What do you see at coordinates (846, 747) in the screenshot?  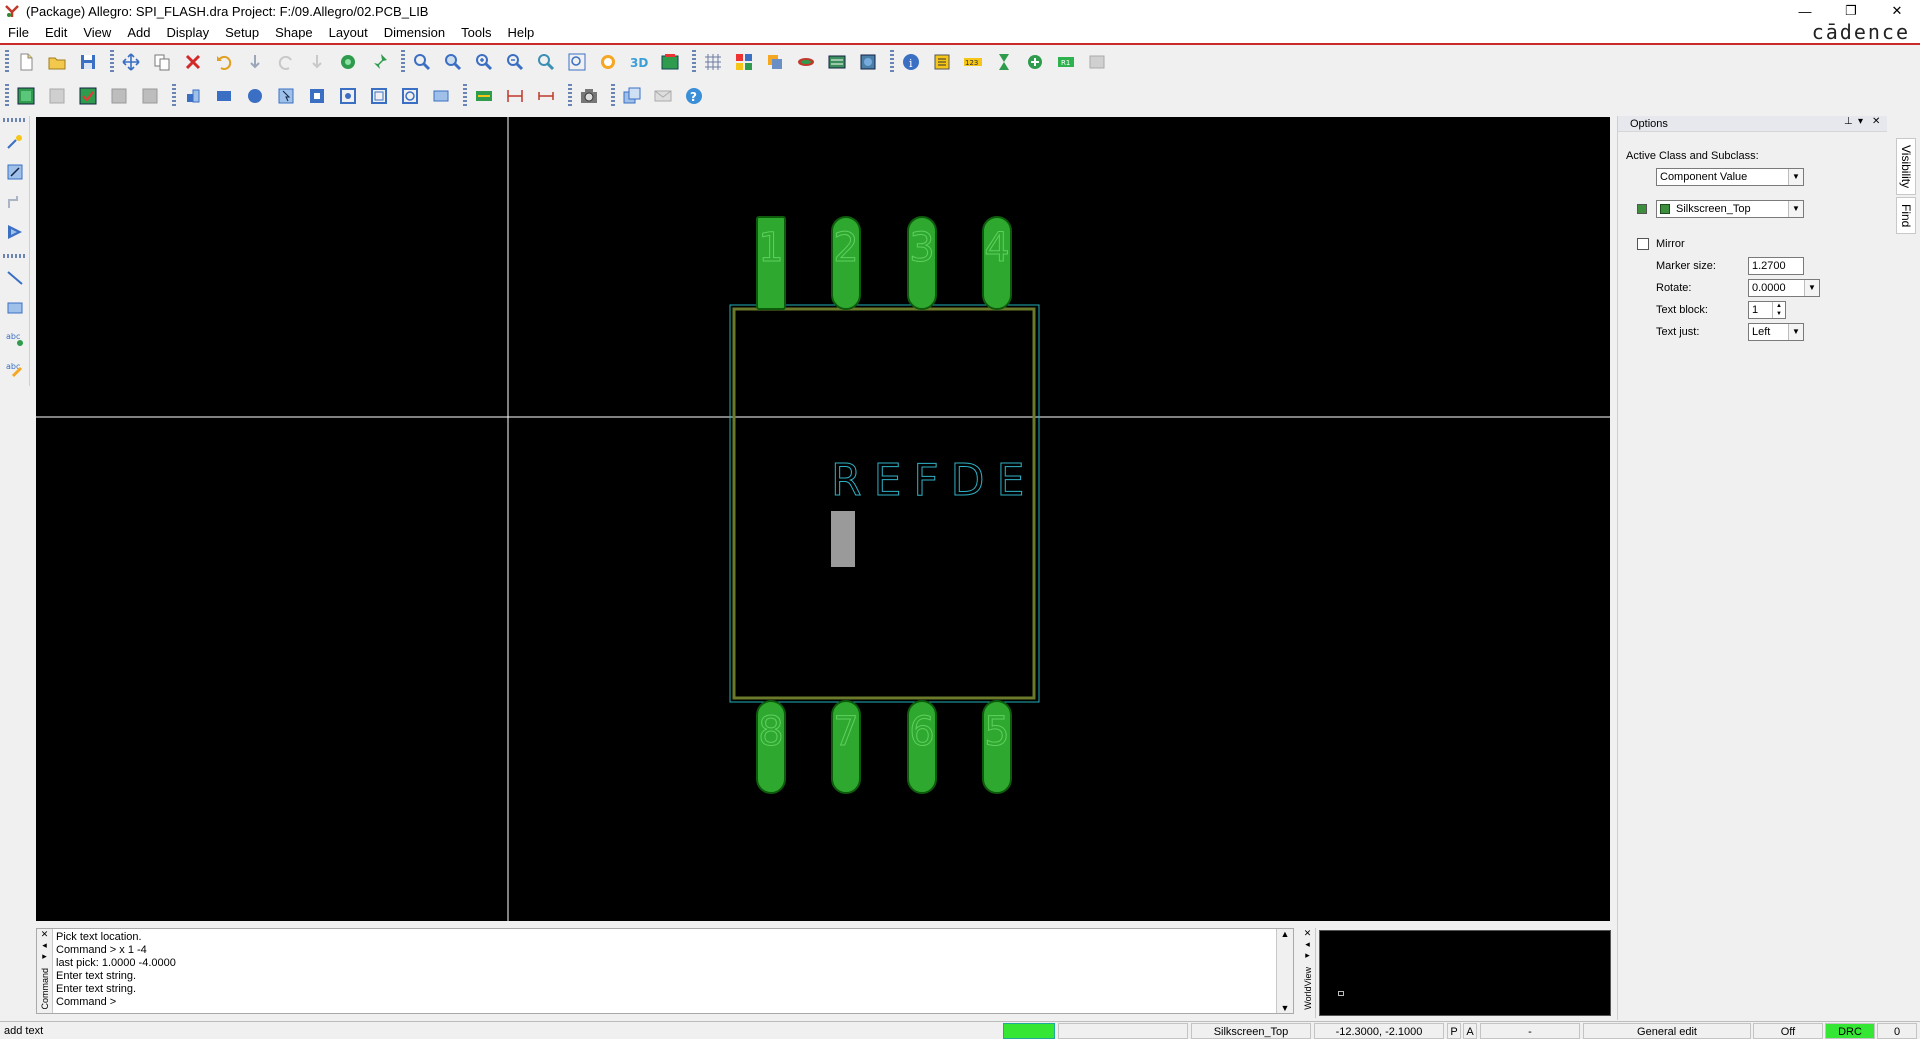 I see `pad: 7` at bounding box center [846, 747].